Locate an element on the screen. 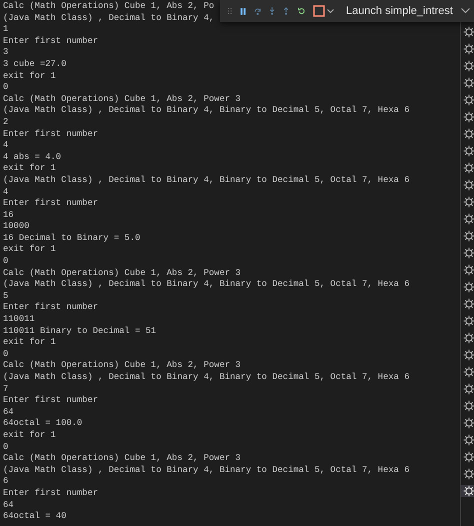 The height and width of the screenshot is (526, 474). terminal-line: 64octal = 40 is located at coordinates (34, 517).